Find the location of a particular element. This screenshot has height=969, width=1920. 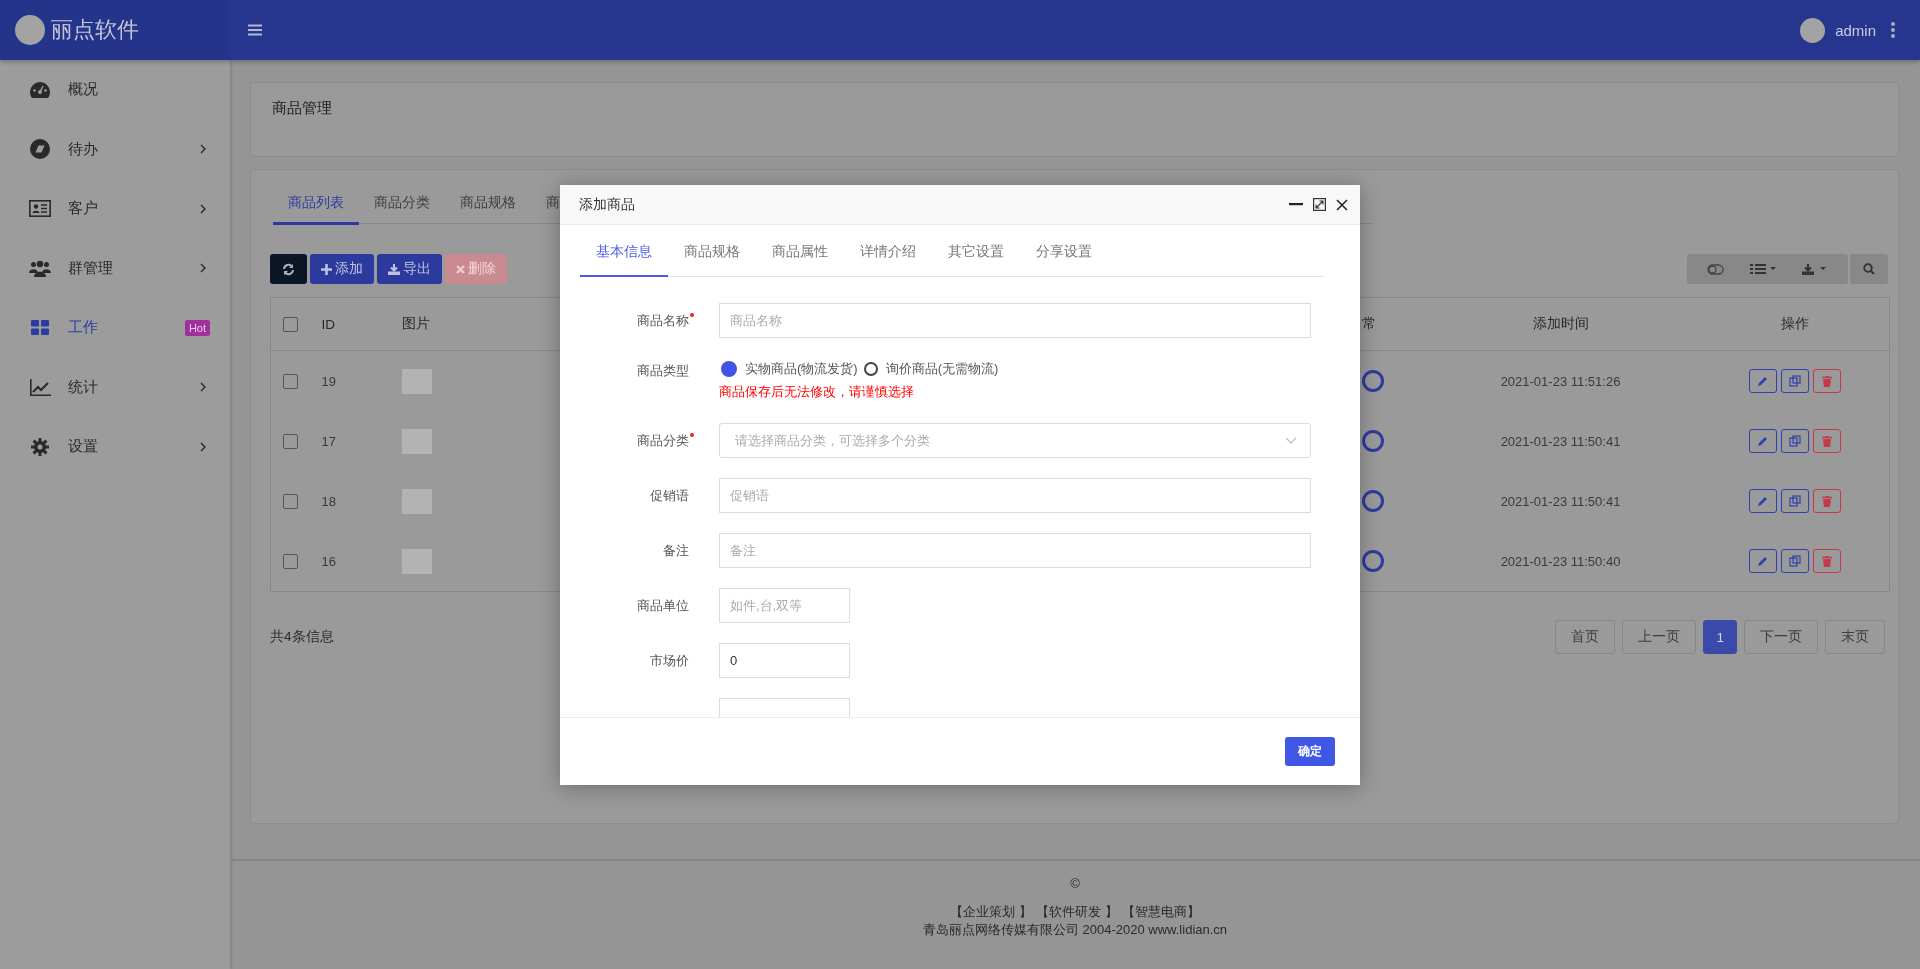

maximize-icon is located at coordinates (1319, 204).